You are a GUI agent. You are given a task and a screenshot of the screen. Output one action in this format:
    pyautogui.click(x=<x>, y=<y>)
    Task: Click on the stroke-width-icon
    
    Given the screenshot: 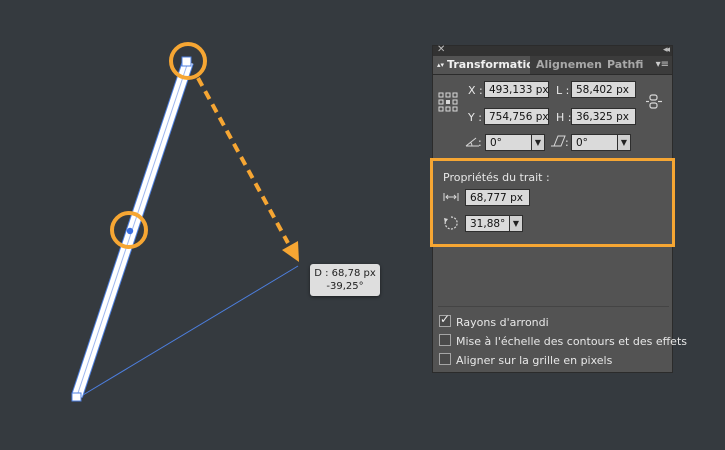 What is the action you would take?
    pyautogui.click(x=451, y=197)
    